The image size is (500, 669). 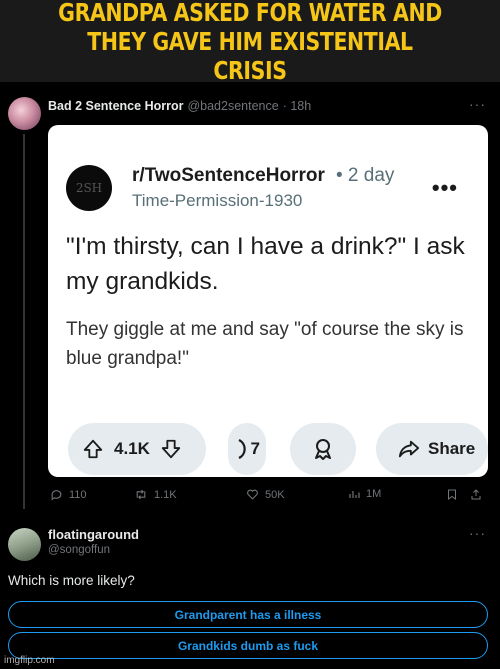 I want to click on upvote-icon, so click(x=93, y=449).